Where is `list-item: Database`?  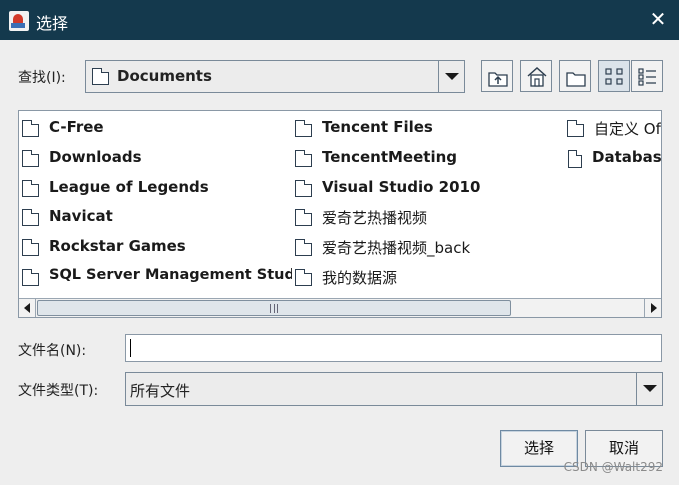 list-item: Database is located at coordinates (613, 158).